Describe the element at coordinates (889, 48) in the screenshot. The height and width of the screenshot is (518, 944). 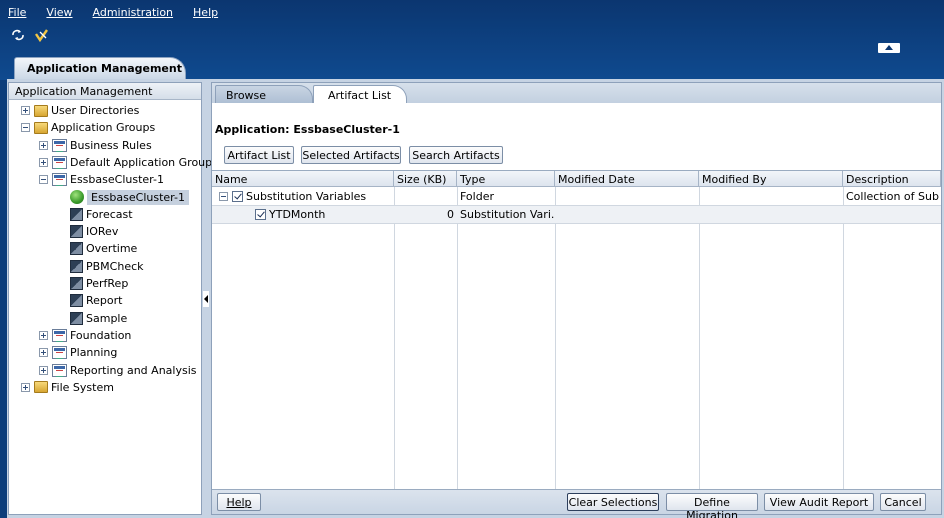
I see `collapse-header-button` at that location.